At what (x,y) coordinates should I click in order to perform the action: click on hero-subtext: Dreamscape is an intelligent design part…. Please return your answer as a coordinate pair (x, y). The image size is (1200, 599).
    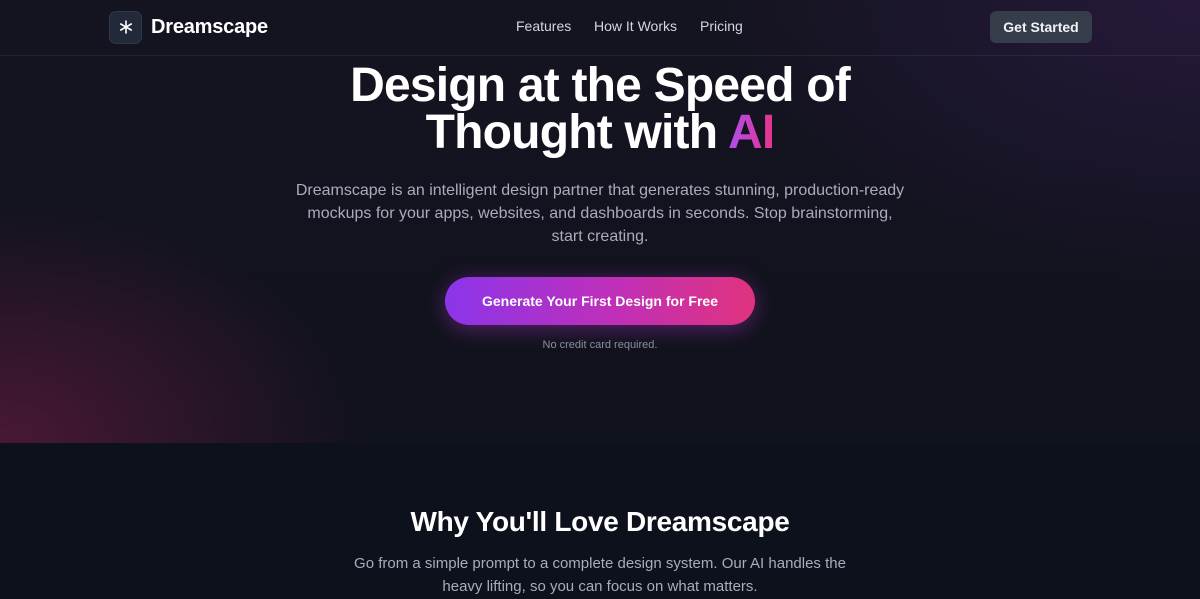
    Looking at the image, I should click on (600, 213).